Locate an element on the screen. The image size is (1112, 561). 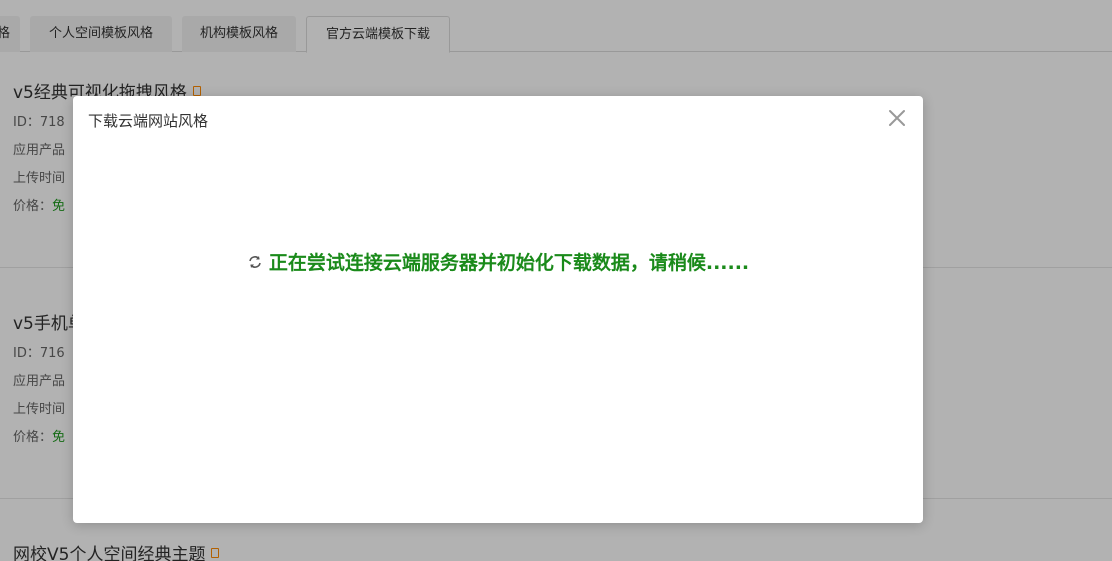
dialog-title: 下载云端网站风格 is located at coordinates (148, 121).